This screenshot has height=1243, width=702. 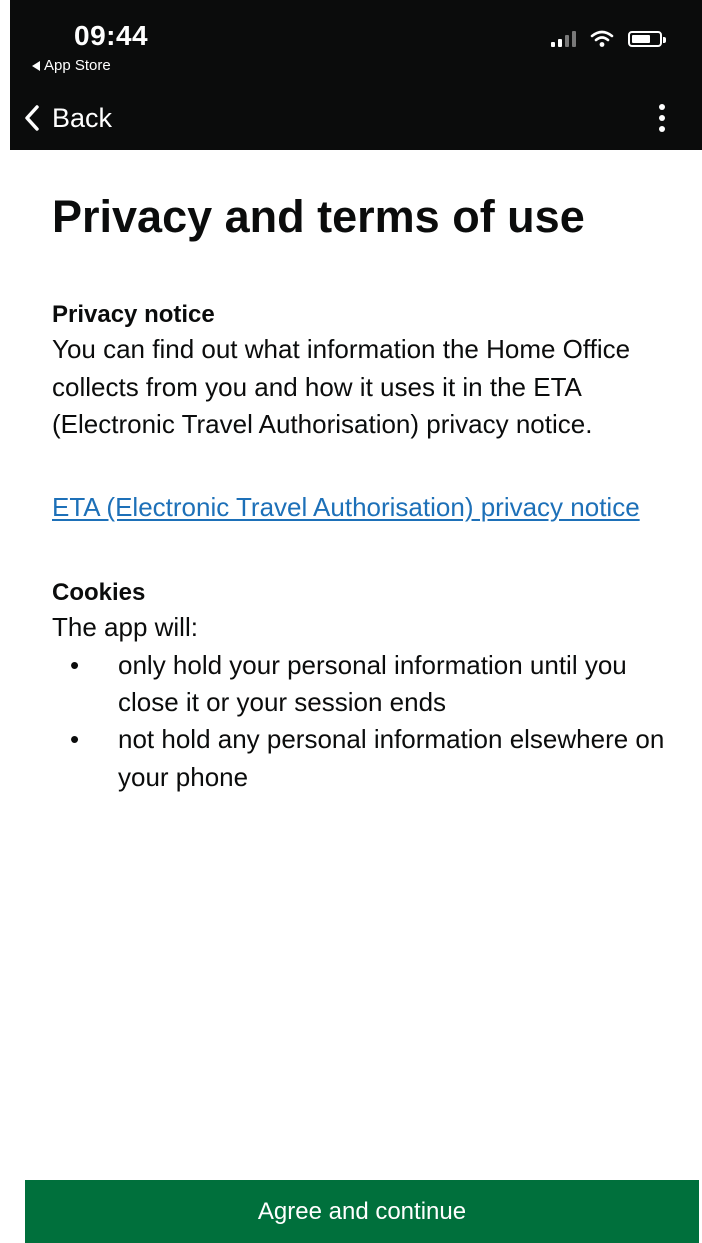 What do you see at coordinates (32, 118) in the screenshot?
I see `chevron-left-icon` at bounding box center [32, 118].